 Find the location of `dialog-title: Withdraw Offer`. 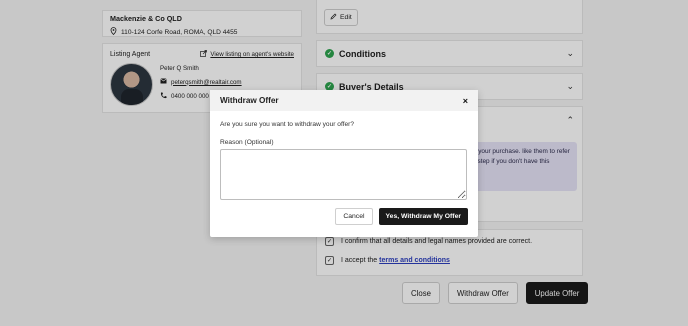

dialog-title: Withdraw Offer is located at coordinates (249, 100).